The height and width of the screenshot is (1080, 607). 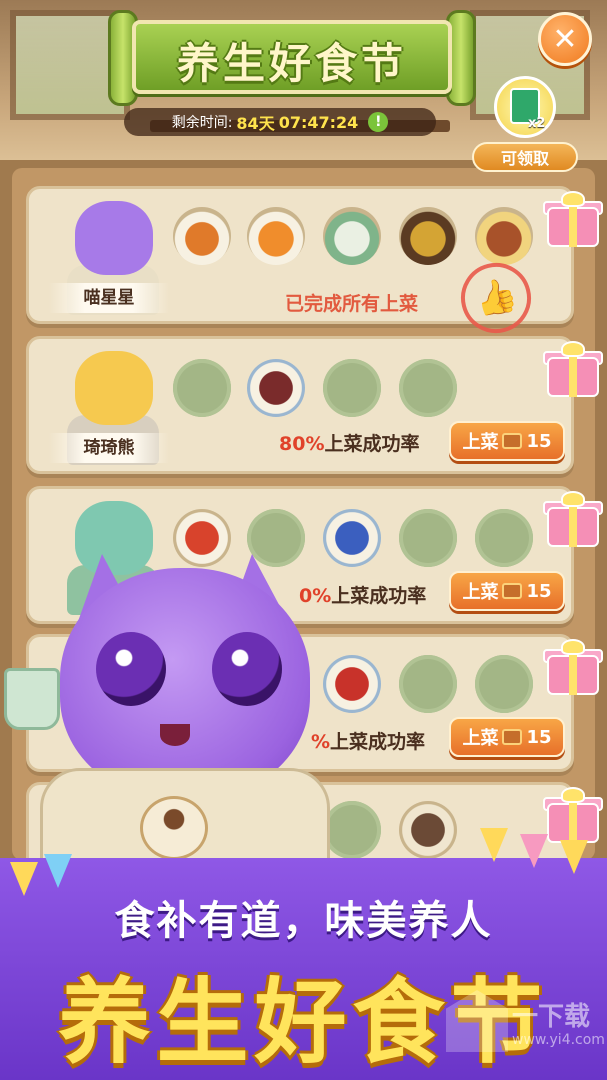 What do you see at coordinates (109, 298) in the screenshot?
I see `guest-name: 喵星星` at bounding box center [109, 298].